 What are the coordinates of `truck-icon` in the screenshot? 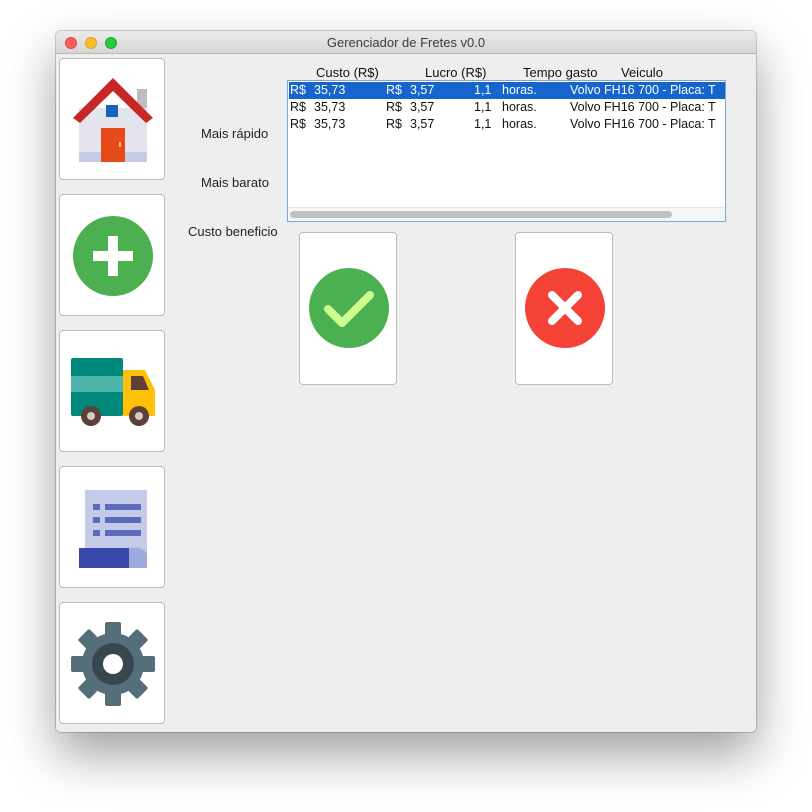 It's located at (113, 392).